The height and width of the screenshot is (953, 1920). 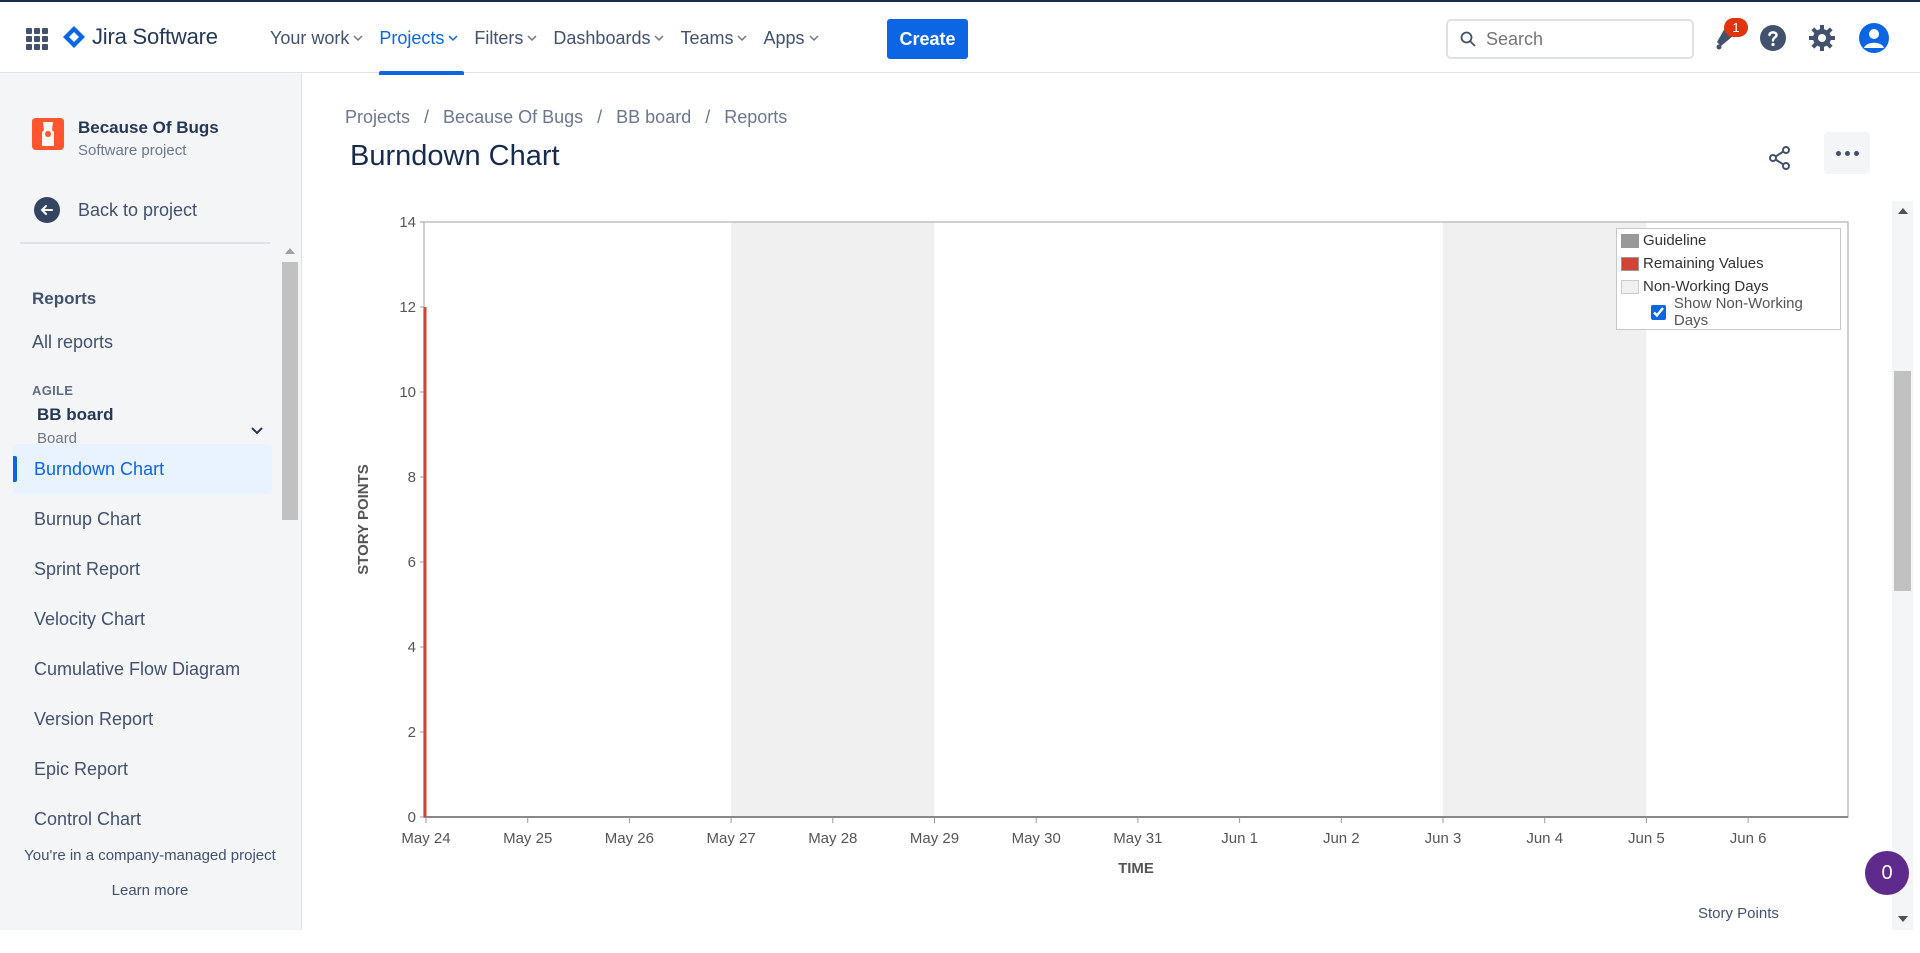 What do you see at coordinates (1581, 39) in the screenshot?
I see `search-input` at bounding box center [1581, 39].